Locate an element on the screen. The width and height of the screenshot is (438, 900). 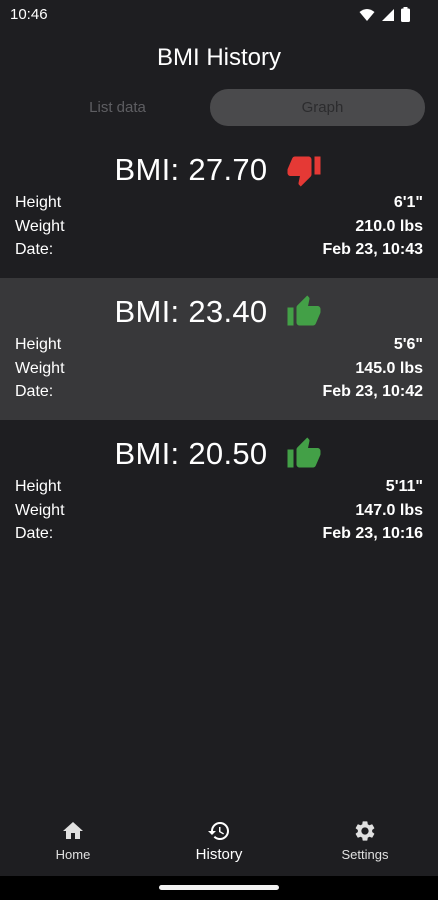
signal-icon is located at coordinates (388, 17).